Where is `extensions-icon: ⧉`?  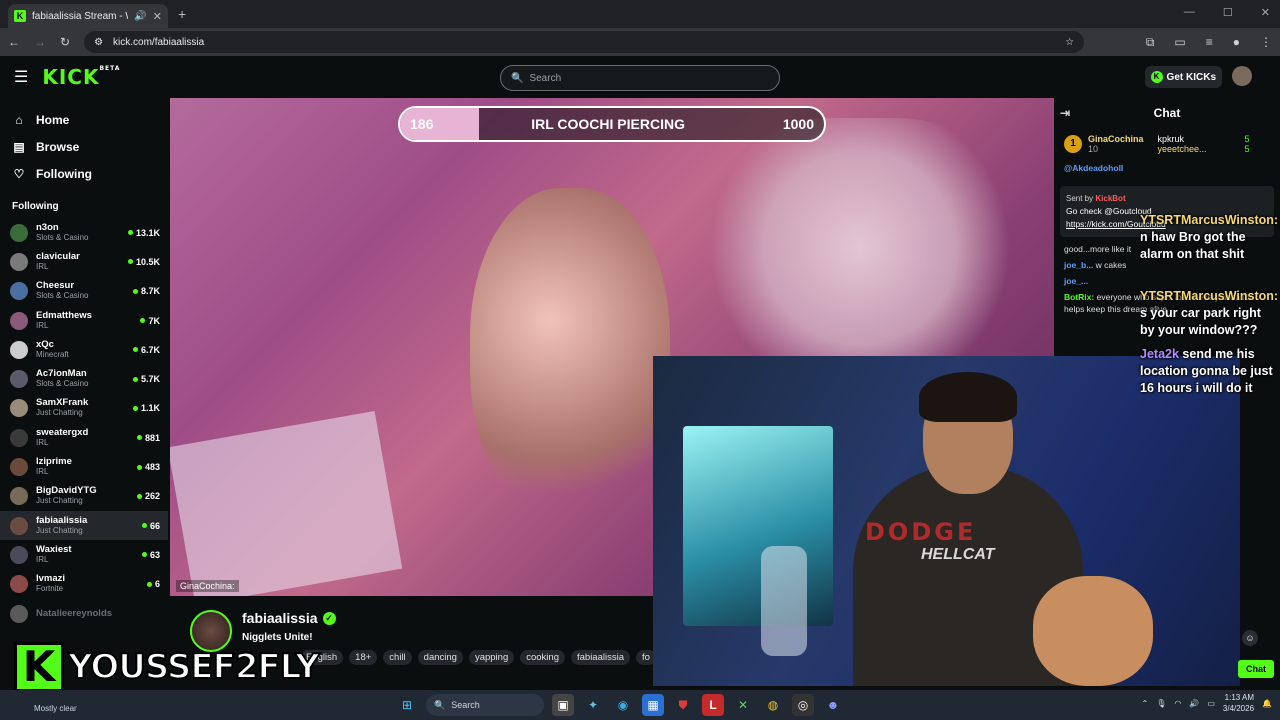
extensions-icon: ⧉ is located at coordinates (1150, 42).